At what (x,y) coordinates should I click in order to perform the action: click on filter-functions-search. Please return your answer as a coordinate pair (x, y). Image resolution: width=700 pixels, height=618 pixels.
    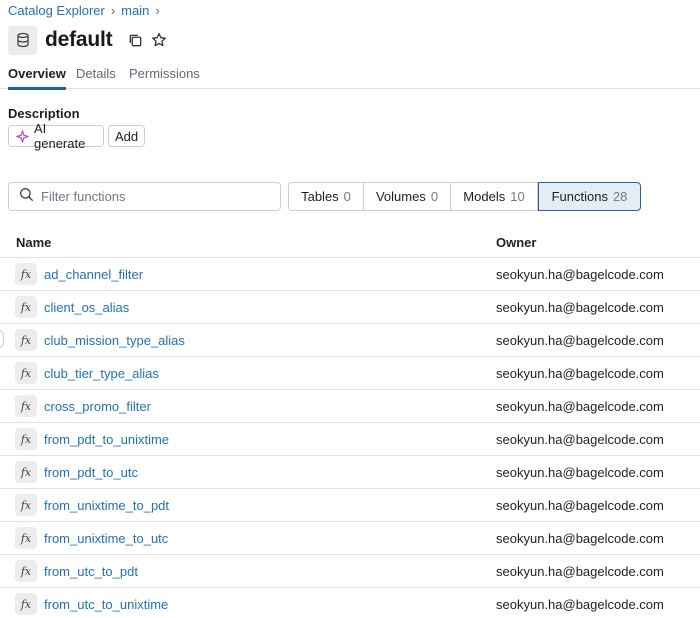
    Looking at the image, I should click on (144, 196).